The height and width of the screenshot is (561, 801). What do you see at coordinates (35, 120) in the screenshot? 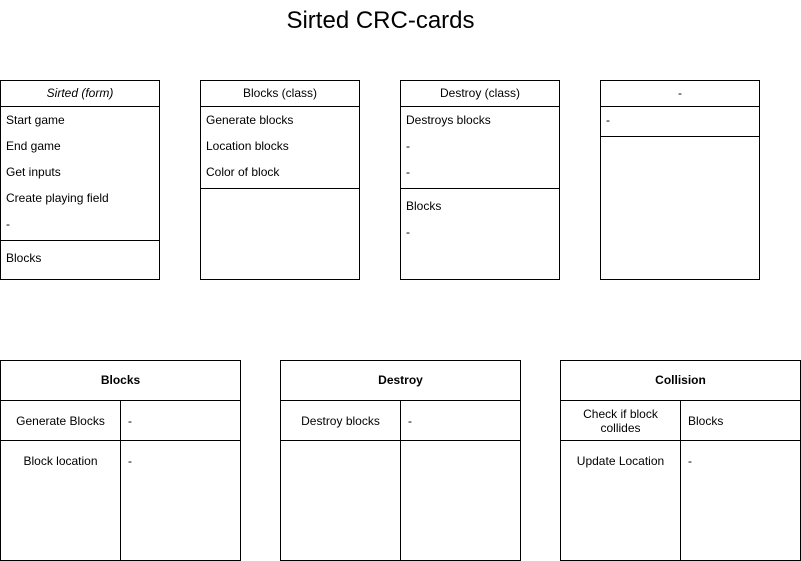
I see `responsibility: Start game` at bounding box center [35, 120].